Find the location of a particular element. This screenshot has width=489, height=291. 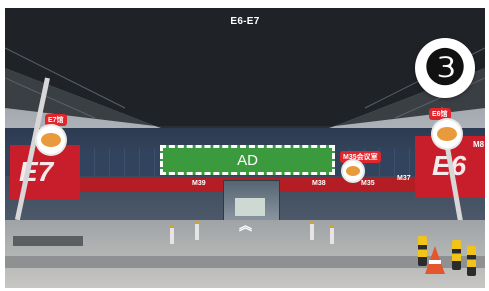

hotspot-label-right: E6馆 is located at coordinates (440, 114).